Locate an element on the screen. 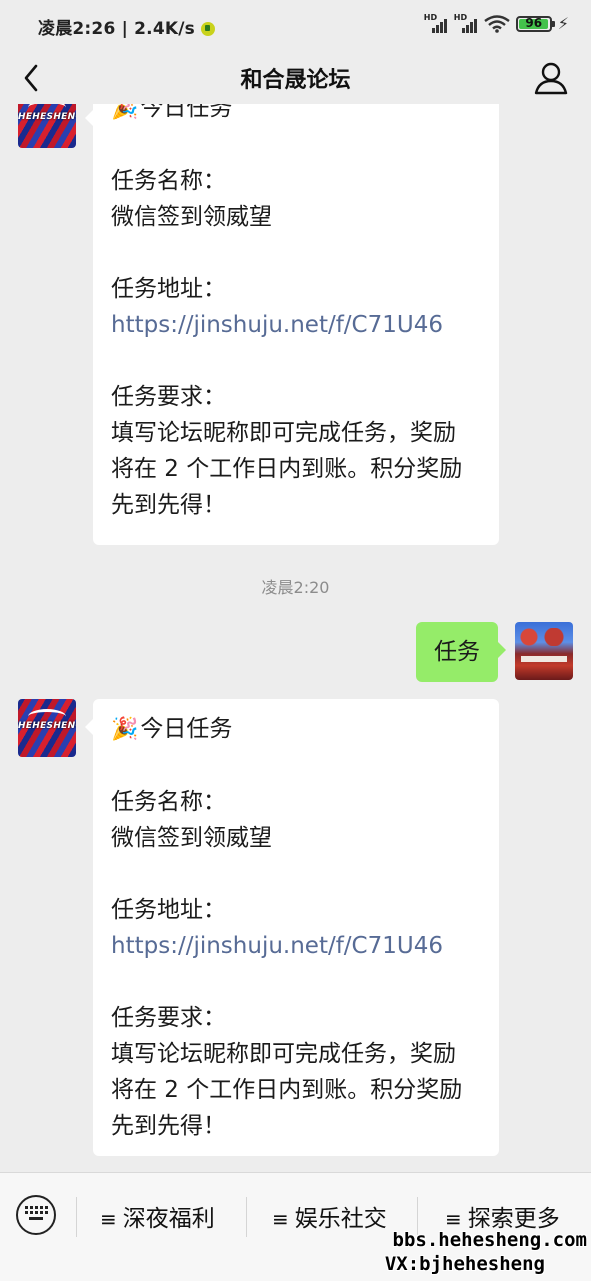 The height and width of the screenshot is (1281, 591). keyboard-toggle-icon is located at coordinates (36, 1215).